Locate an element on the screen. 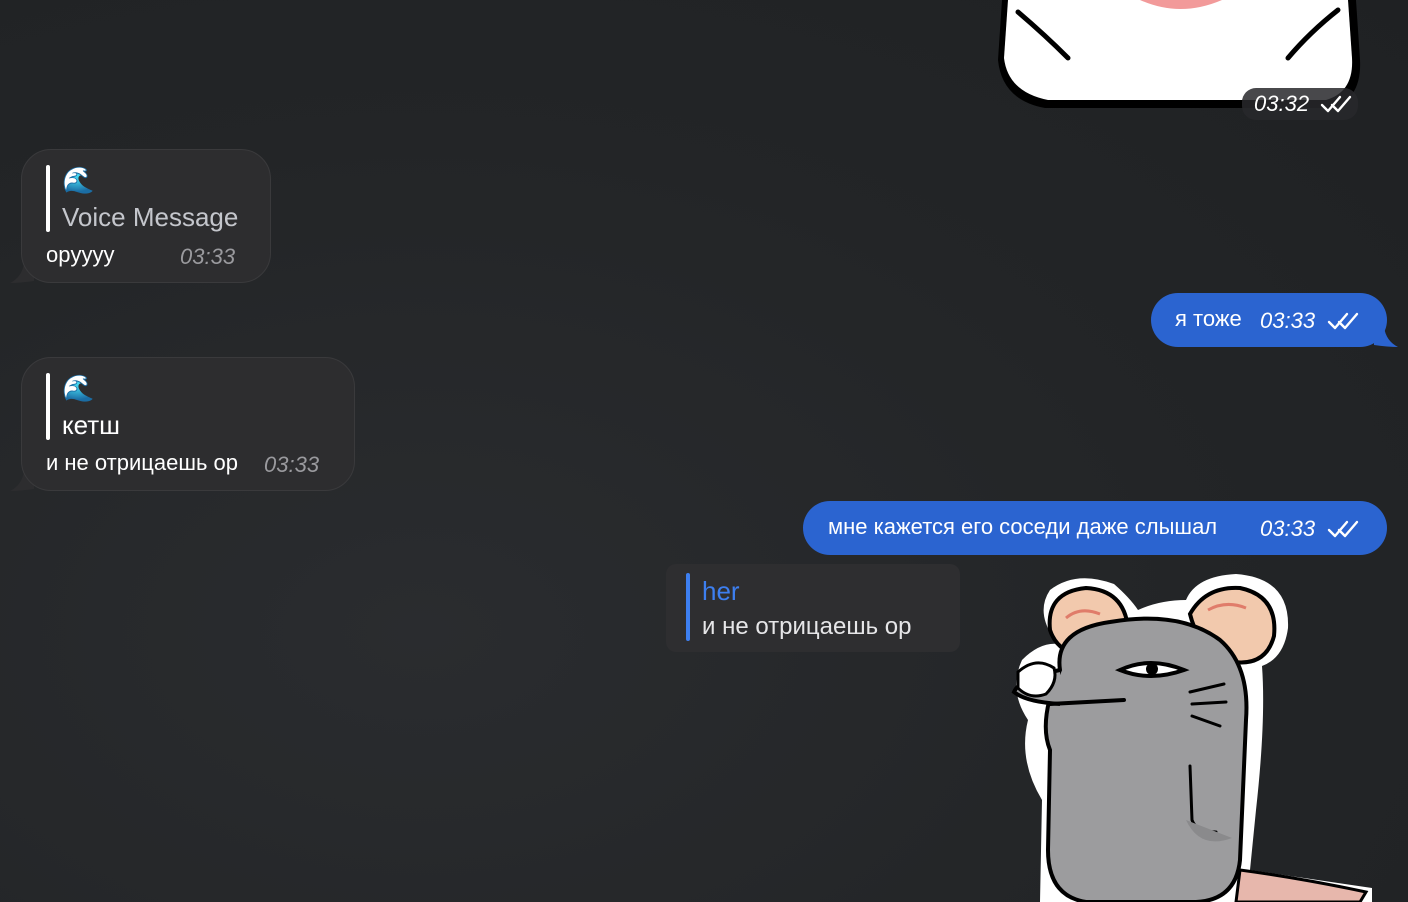 The width and height of the screenshot is (1408, 902). outgoing-message-bubble: мне кажется его соседи даже слышал 03:33 is located at coordinates (1095, 528).